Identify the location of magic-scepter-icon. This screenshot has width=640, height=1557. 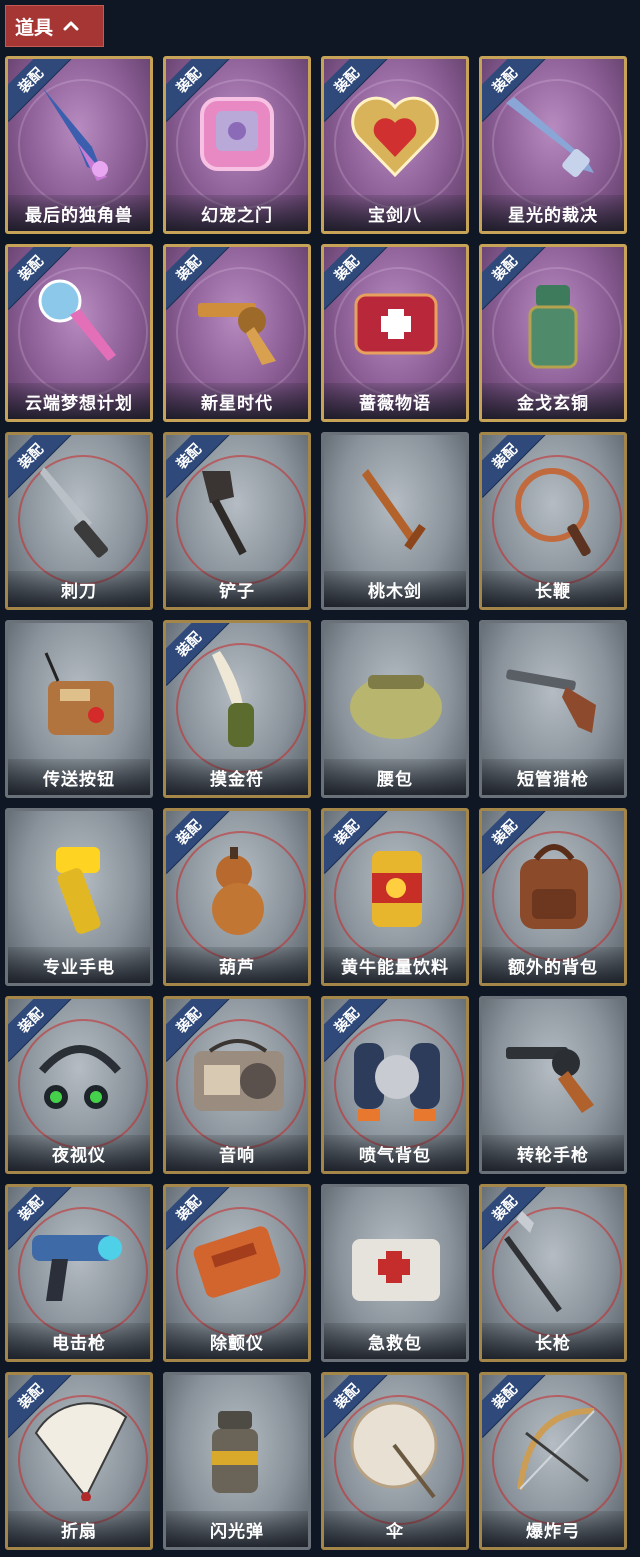
(77, 320).